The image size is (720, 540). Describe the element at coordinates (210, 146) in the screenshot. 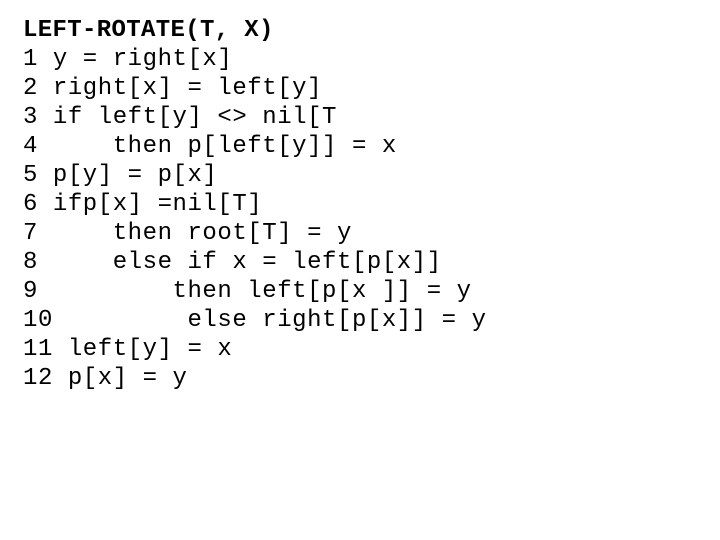

I see `code-line-4: 4 then p[left[y]] = x` at that location.